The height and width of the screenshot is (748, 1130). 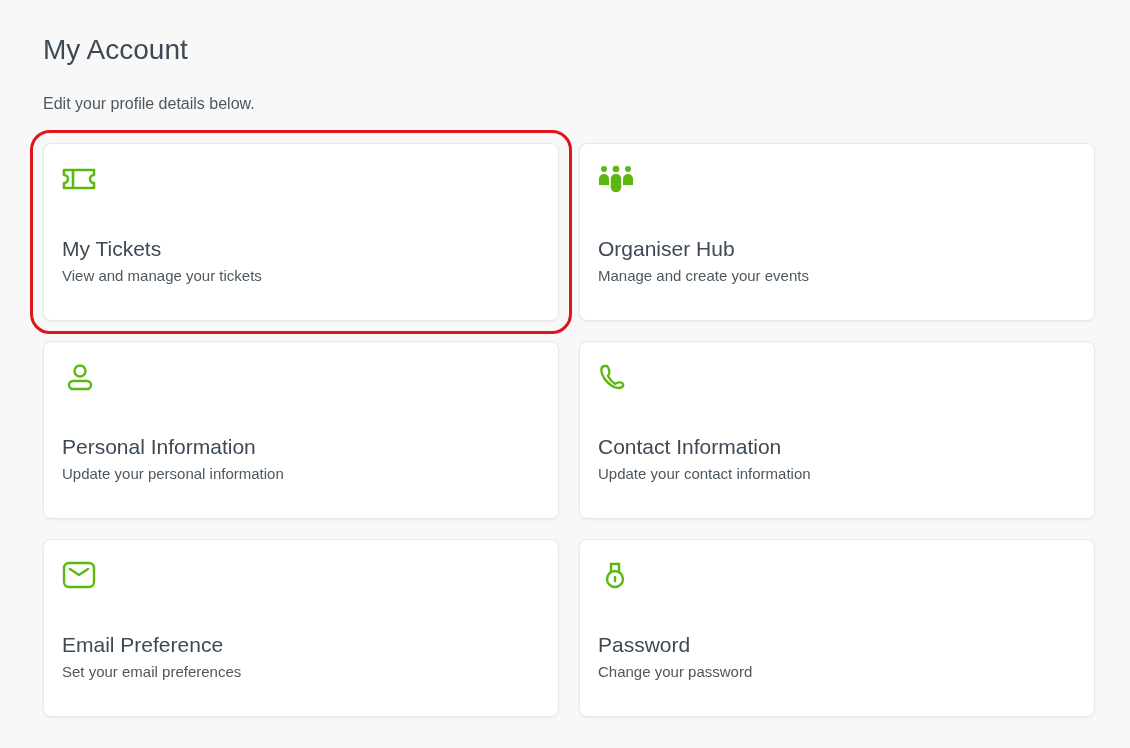 I want to click on mail-icon, so click(x=80, y=575).